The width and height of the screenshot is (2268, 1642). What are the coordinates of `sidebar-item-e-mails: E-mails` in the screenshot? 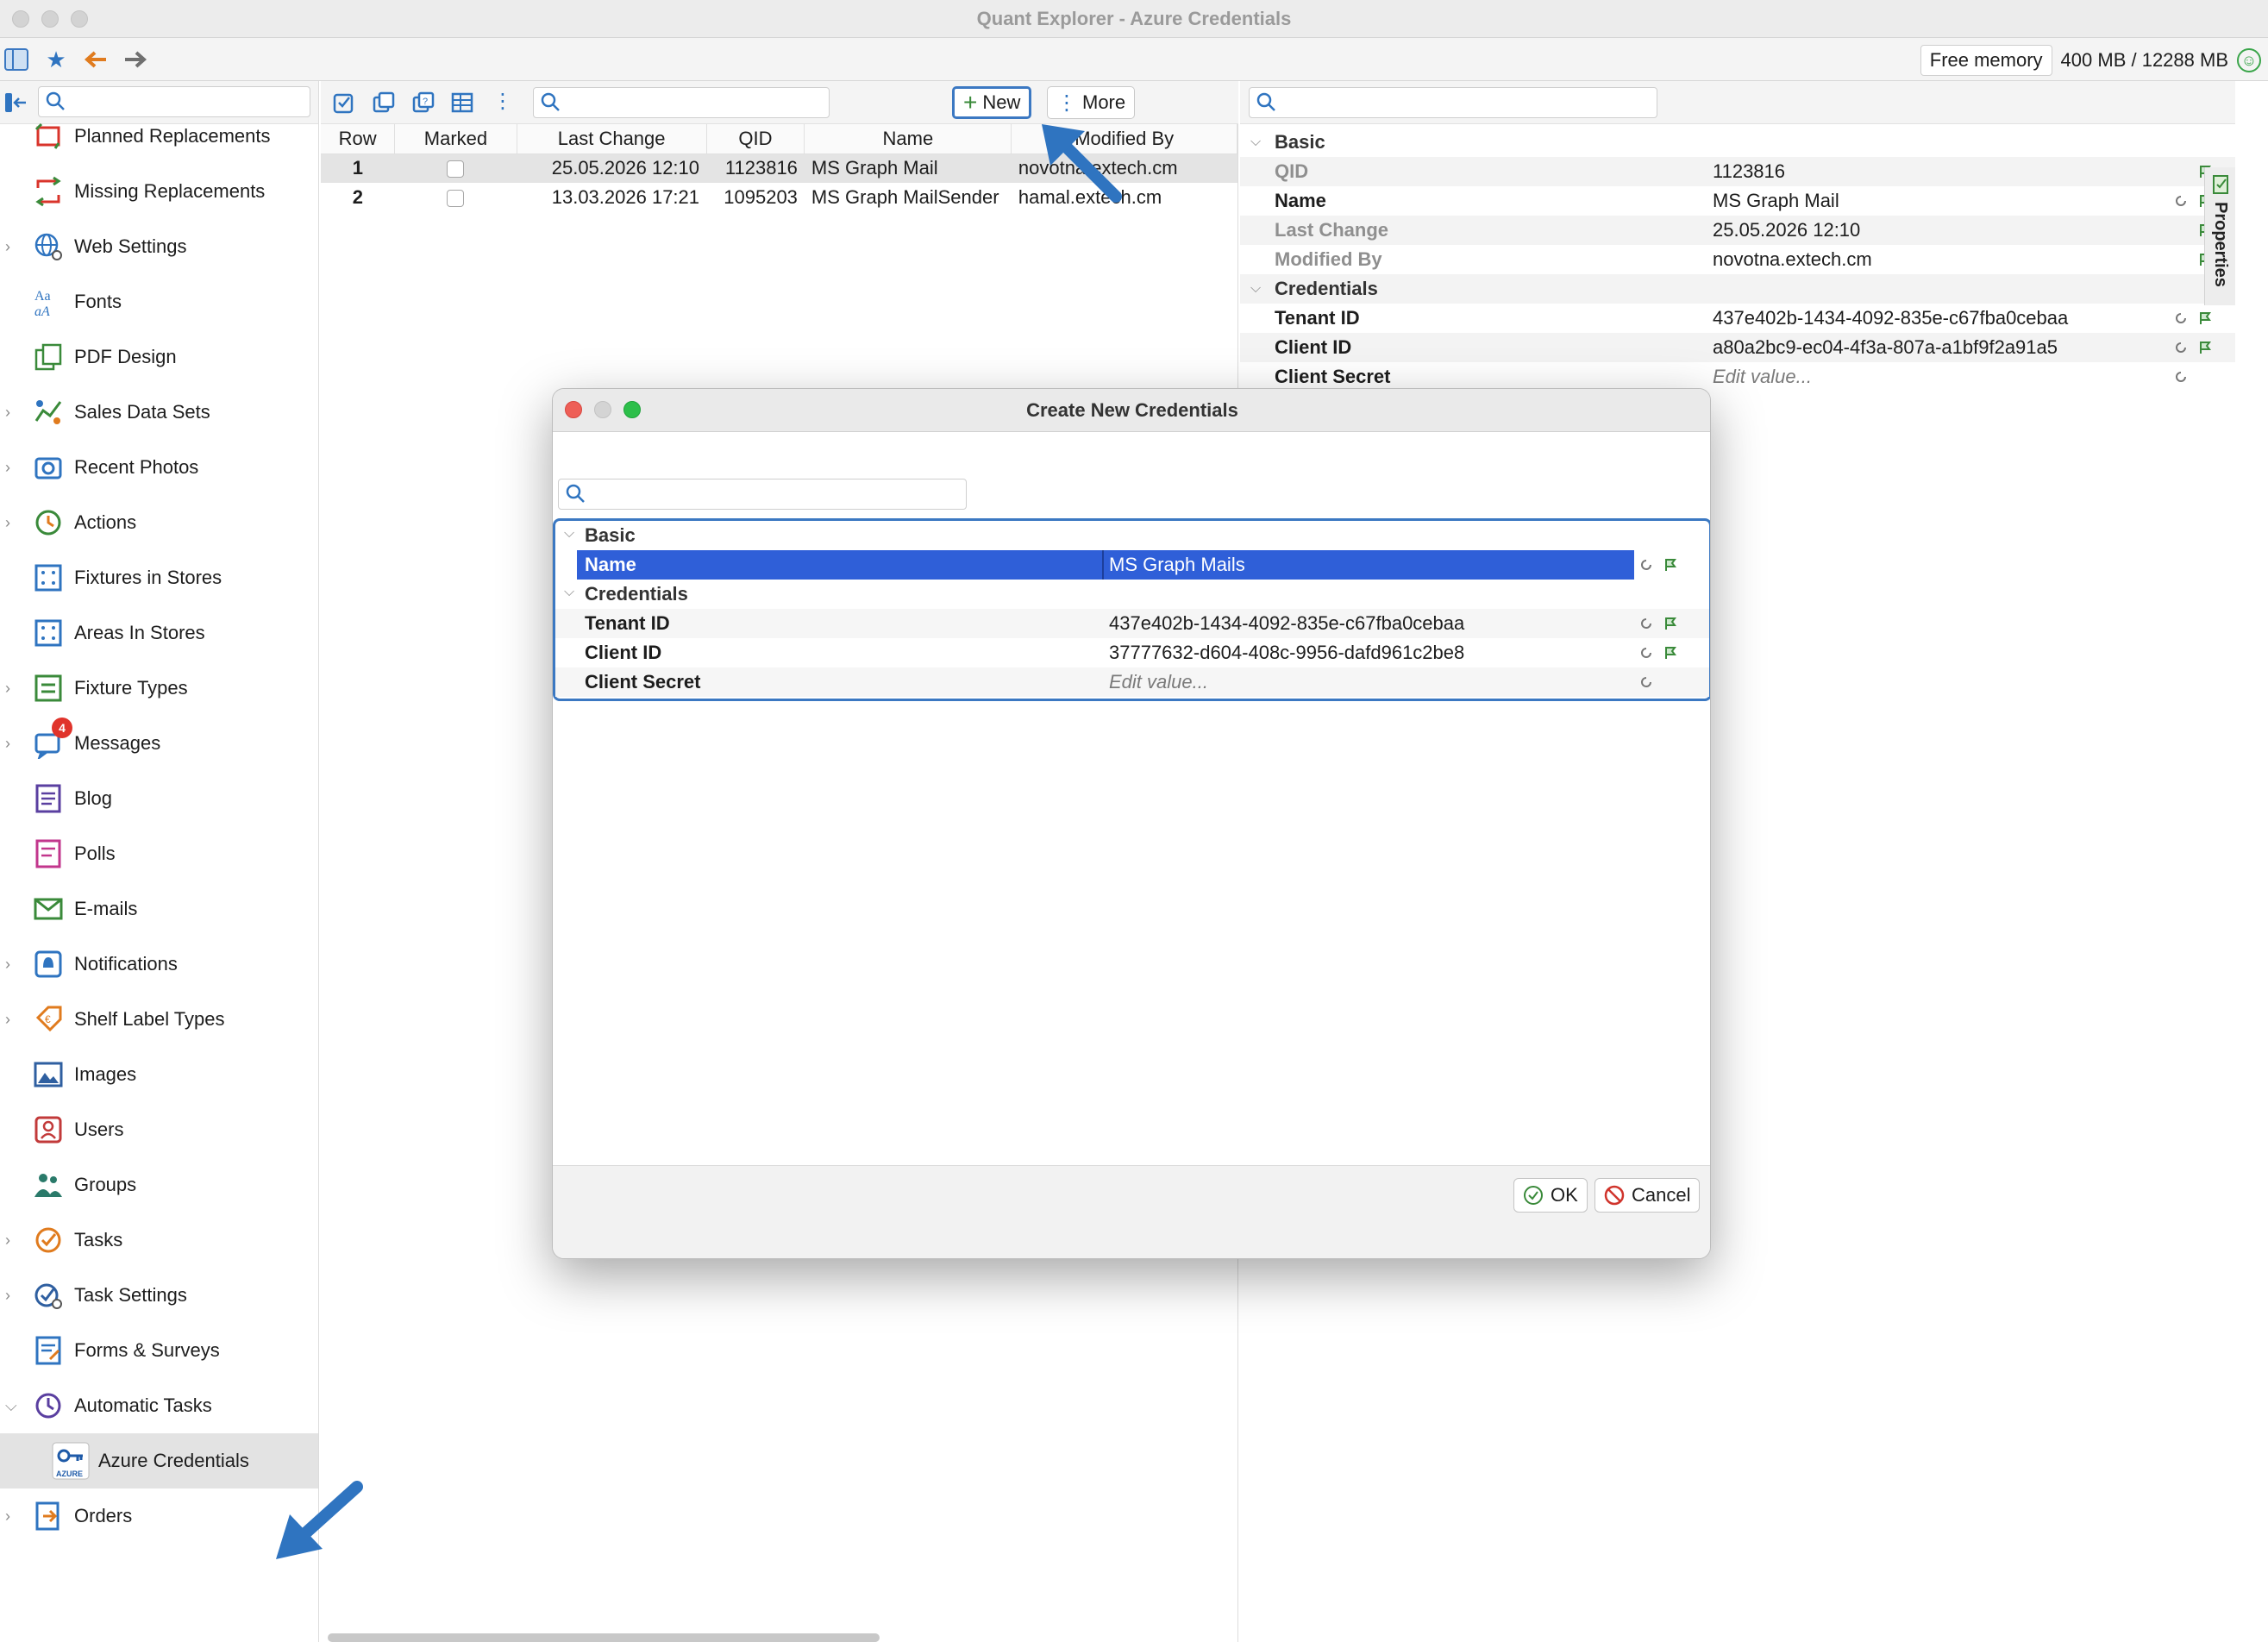 It's located at (159, 909).